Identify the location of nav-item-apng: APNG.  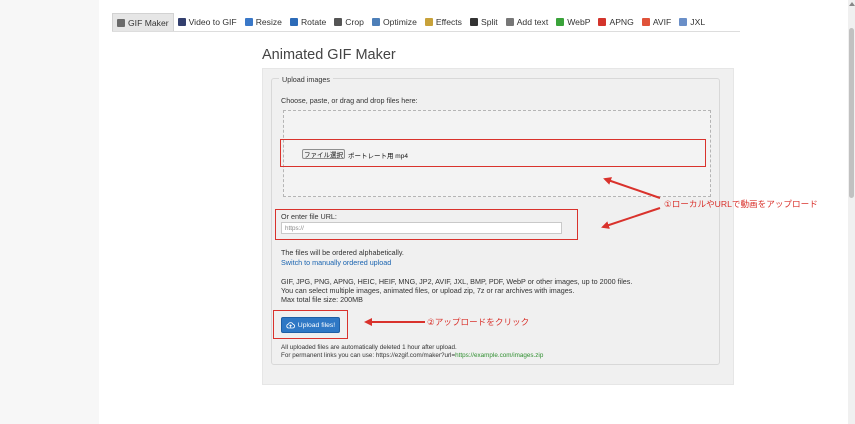
(615, 22).